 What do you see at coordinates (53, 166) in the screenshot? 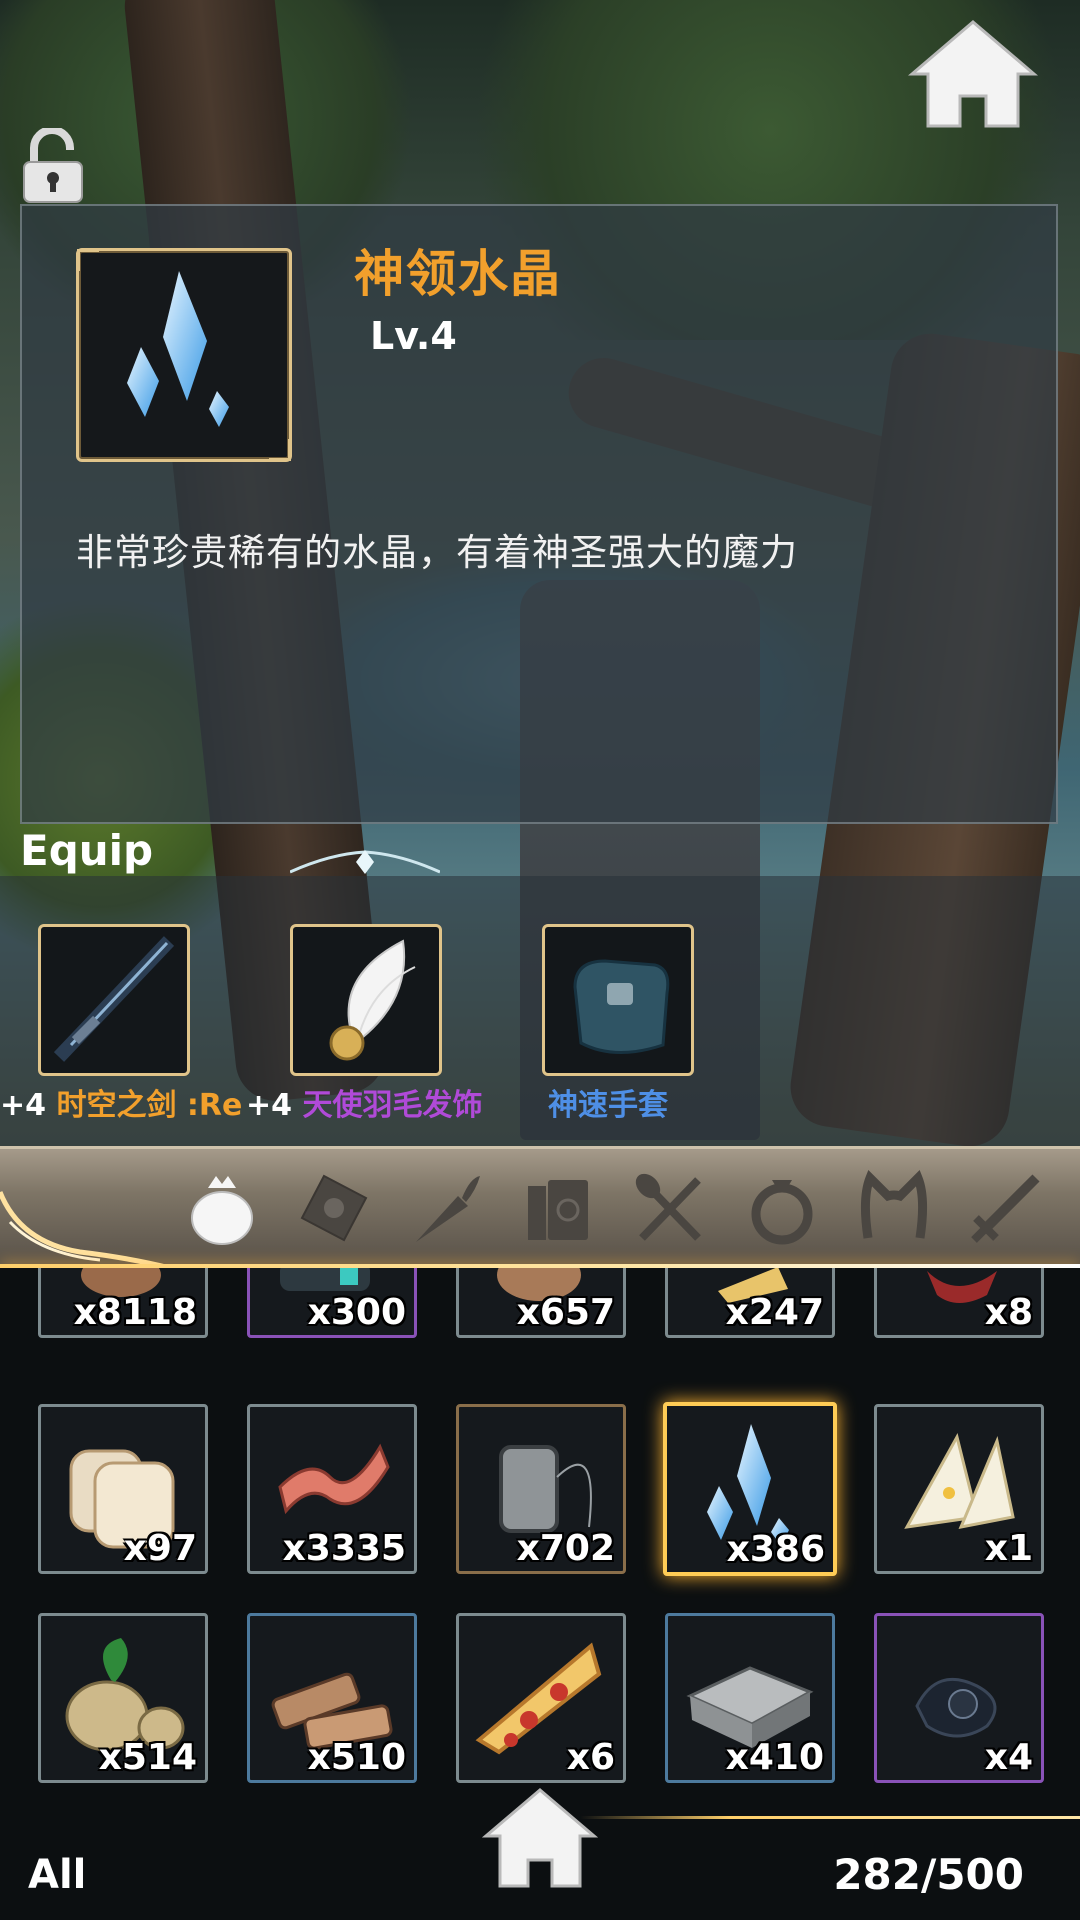
I see `unlock-icon` at bounding box center [53, 166].